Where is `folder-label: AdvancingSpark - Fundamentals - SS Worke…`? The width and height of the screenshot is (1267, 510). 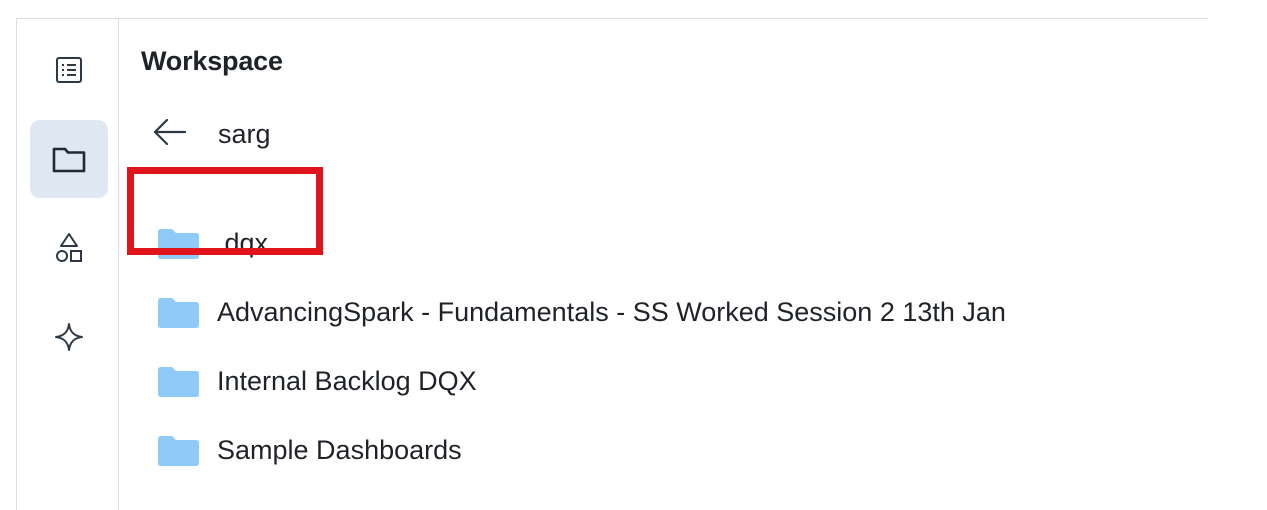 folder-label: AdvancingSpark - Fundamentals - SS Worke… is located at coordinates (611, 312).